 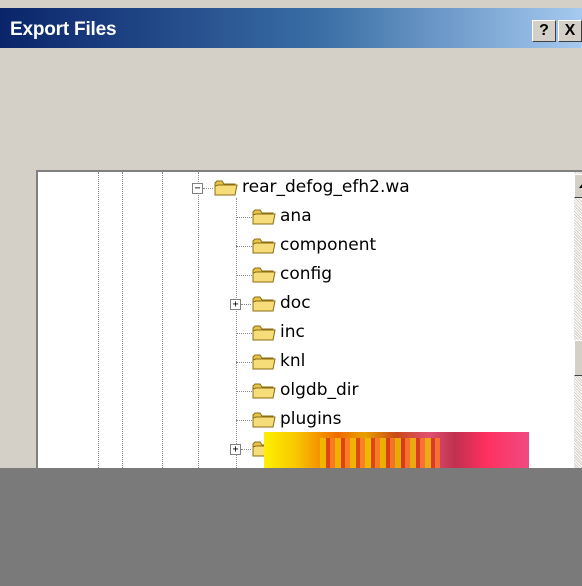 I want to click on tree-node-label: inc, so click(x=292, y=332).